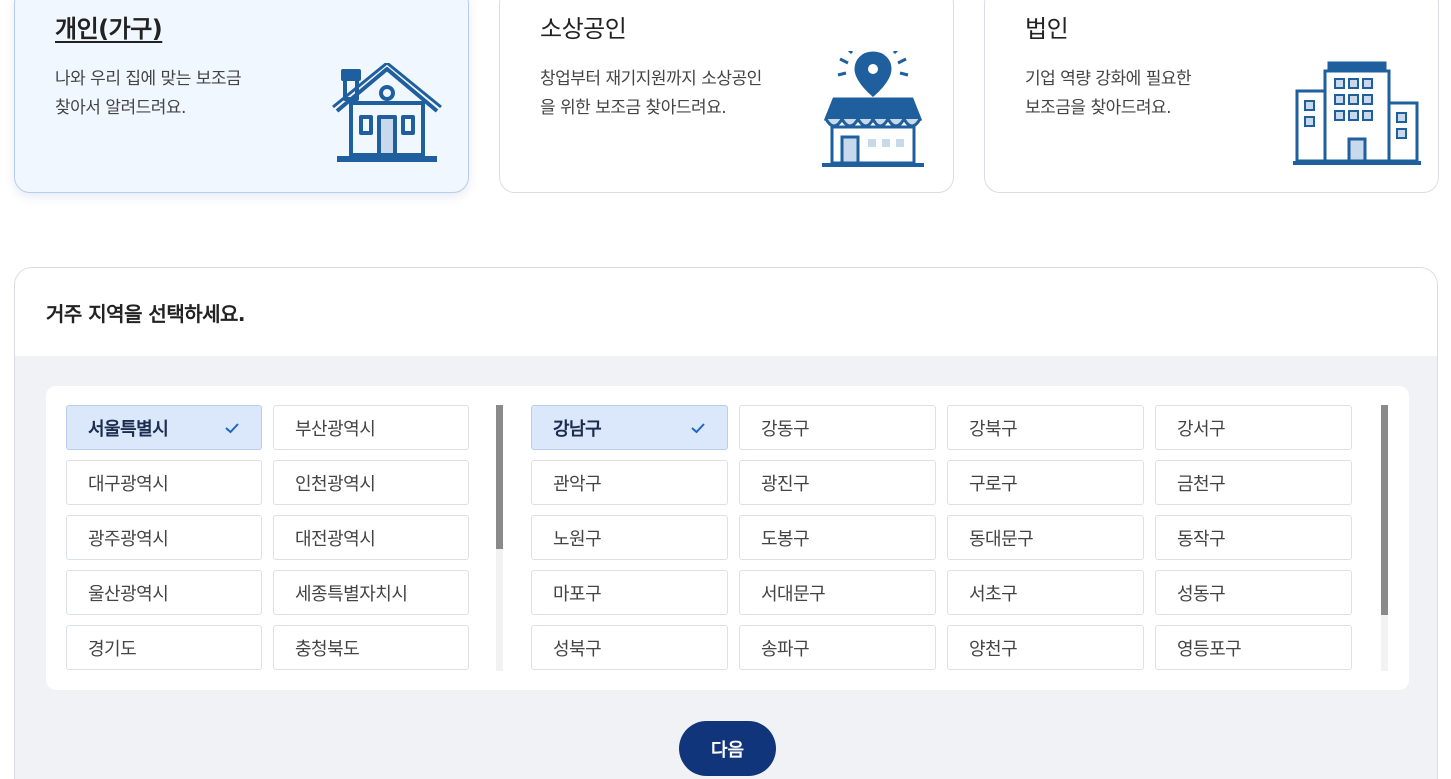 This screenshot has height=779, width=1451. Describe the element at coordinates (577, 484) in the screenshot. I see `option-label: 관악구` at that location.